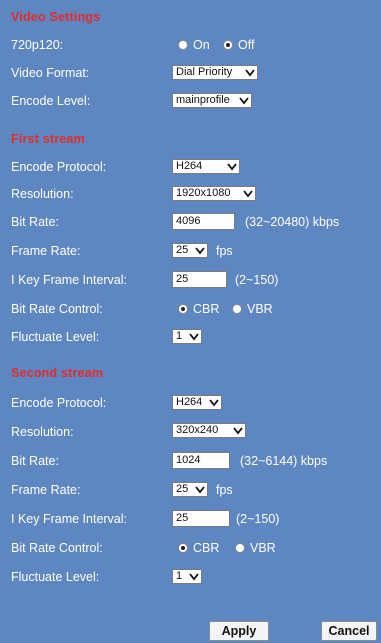 The image size is (381, 643). What do you see at coordinates (203, 100) in the screenshot?
I see `encode-level-value: mainprofile` at bounding box center [203, 100].